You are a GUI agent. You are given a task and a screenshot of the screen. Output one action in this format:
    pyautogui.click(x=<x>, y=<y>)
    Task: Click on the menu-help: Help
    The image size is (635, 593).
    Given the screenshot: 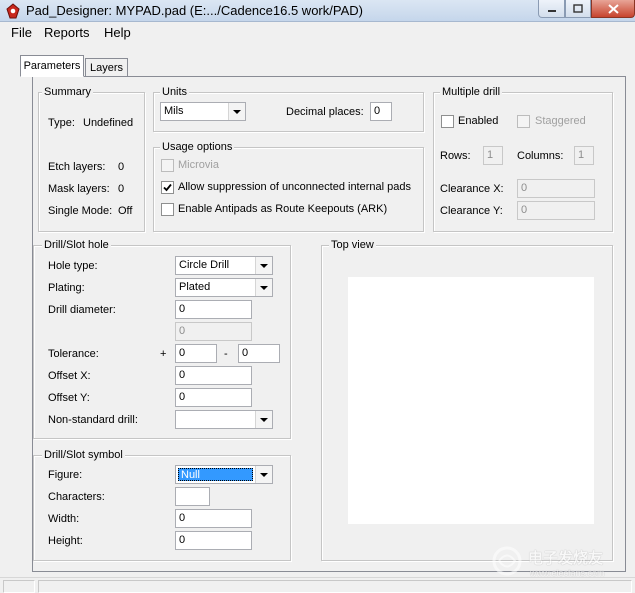 What is the action you would take?
    pyautogui.click(x=117, y=32)
    